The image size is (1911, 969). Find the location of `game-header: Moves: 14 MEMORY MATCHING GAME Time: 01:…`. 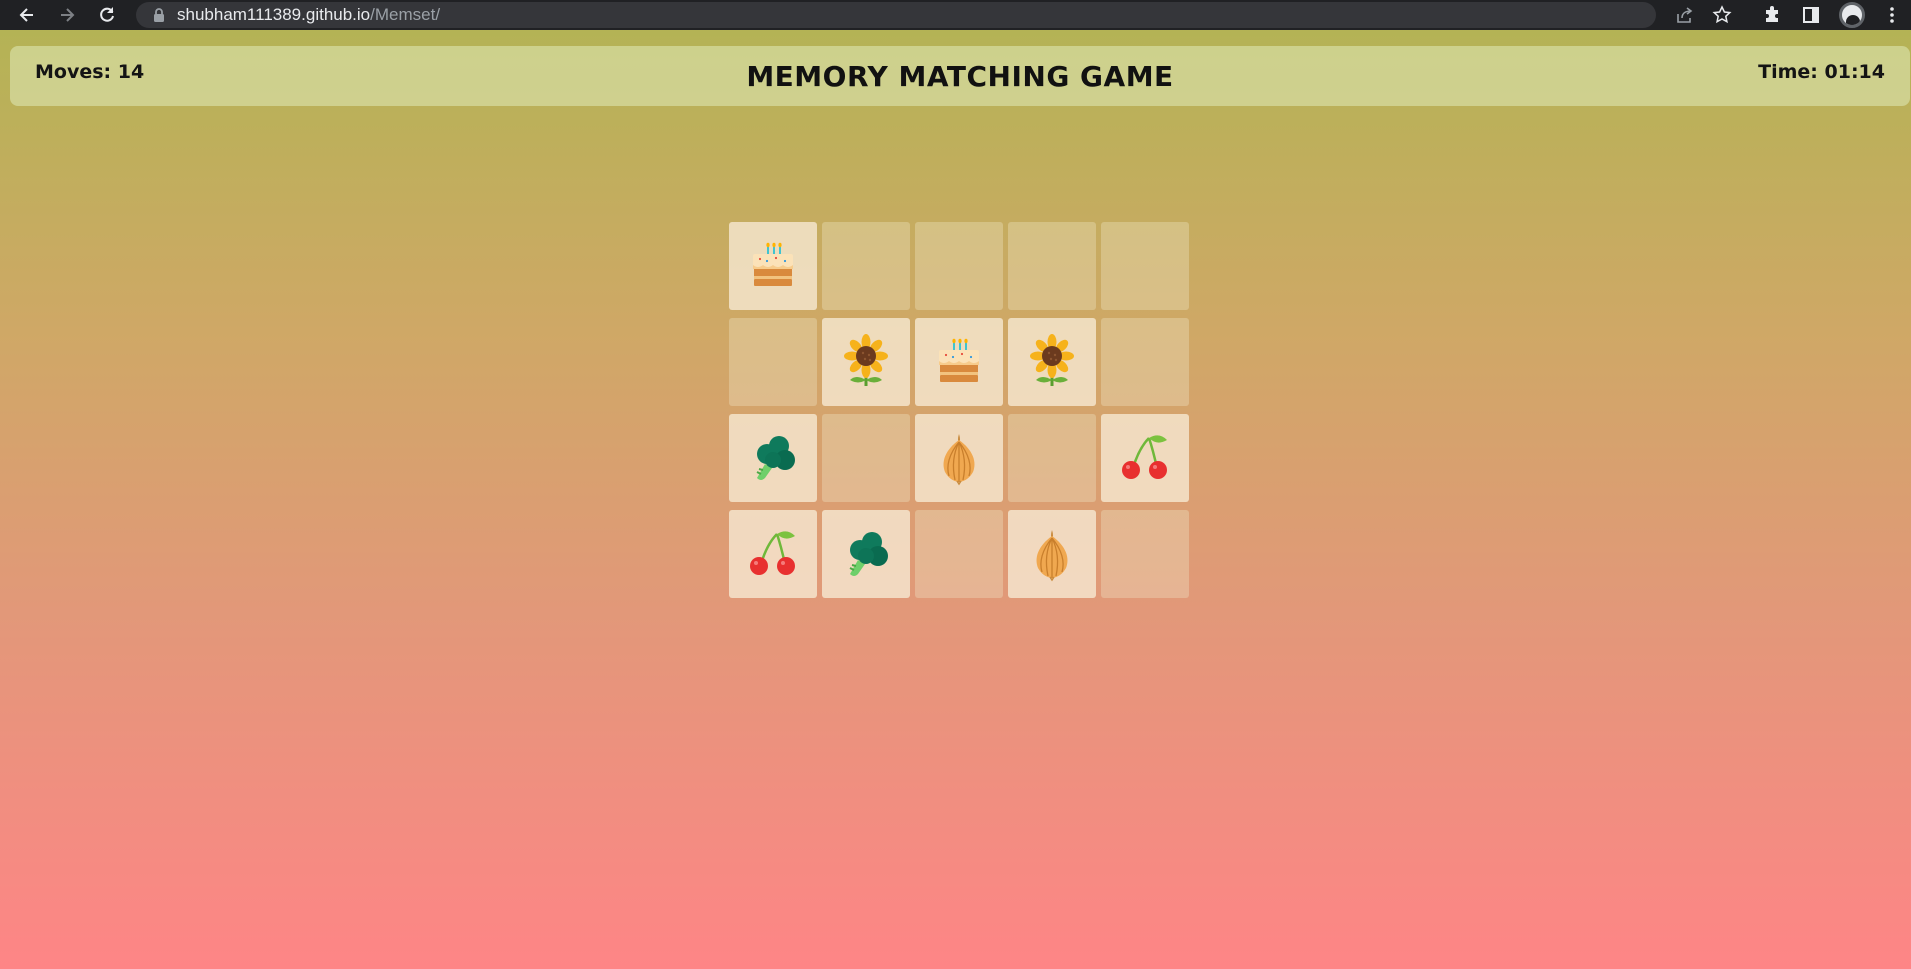

game-header: Moves: 14 MEMORY MATCHING GAME Time: 01:… is located at coordinates (960, 76).